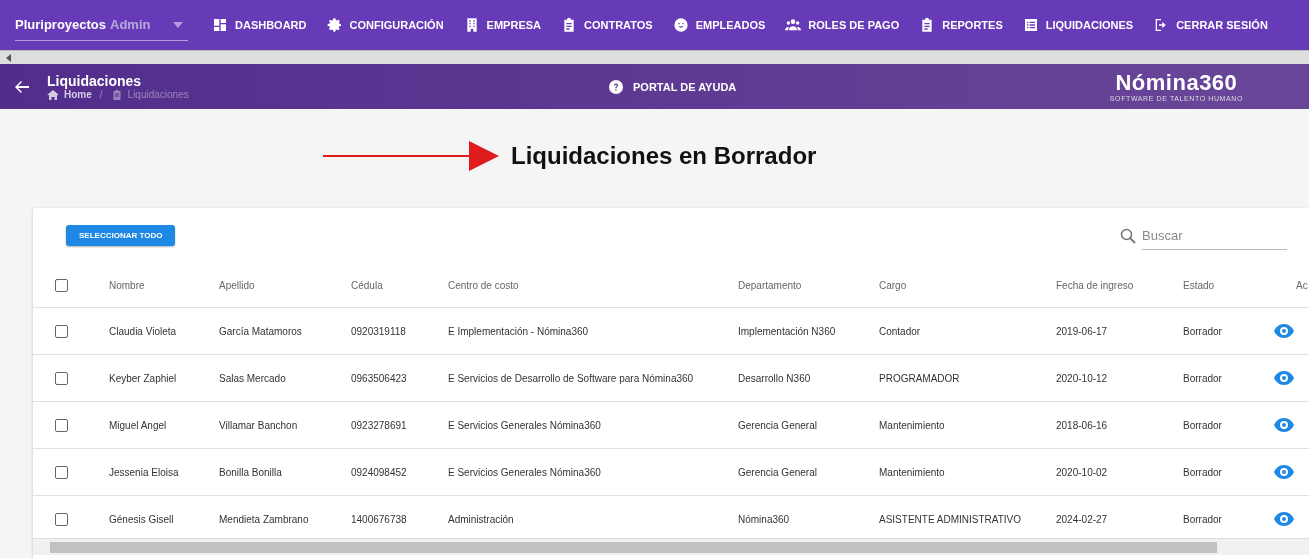 This screenshot has width=1309, height=558. I want to click on back-arrow-icon, so click(22, 86).